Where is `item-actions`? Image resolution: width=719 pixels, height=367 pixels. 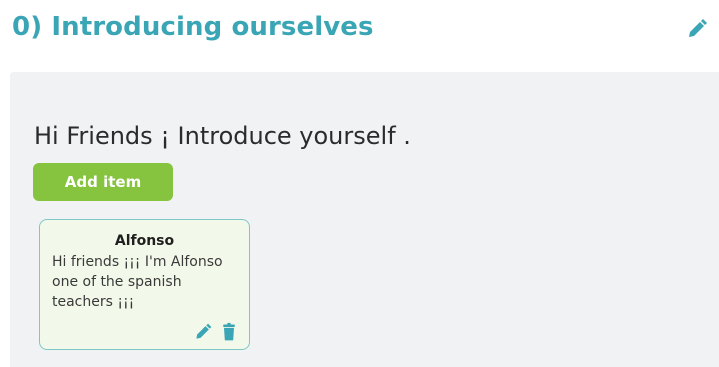
item-actions is located at coordinates (216, 332).